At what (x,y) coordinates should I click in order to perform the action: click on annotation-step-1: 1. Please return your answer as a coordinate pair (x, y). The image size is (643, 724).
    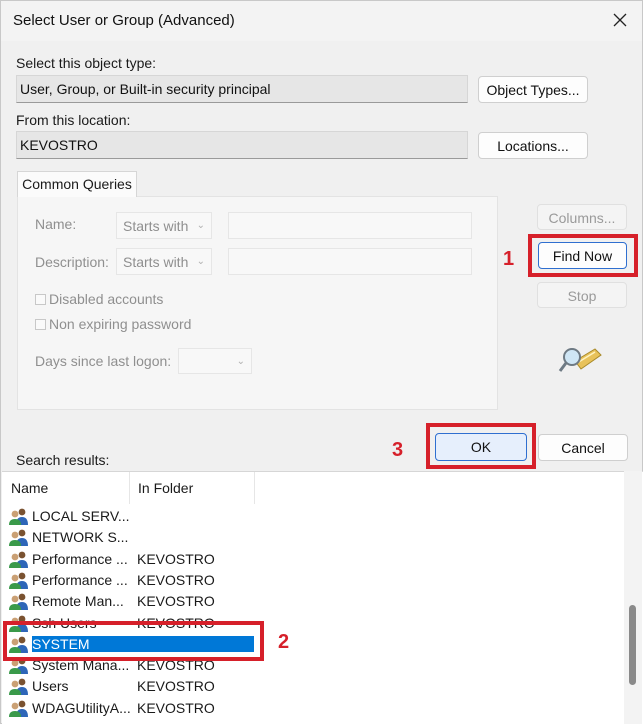
    Looking at the image, I should click on (509, 259).